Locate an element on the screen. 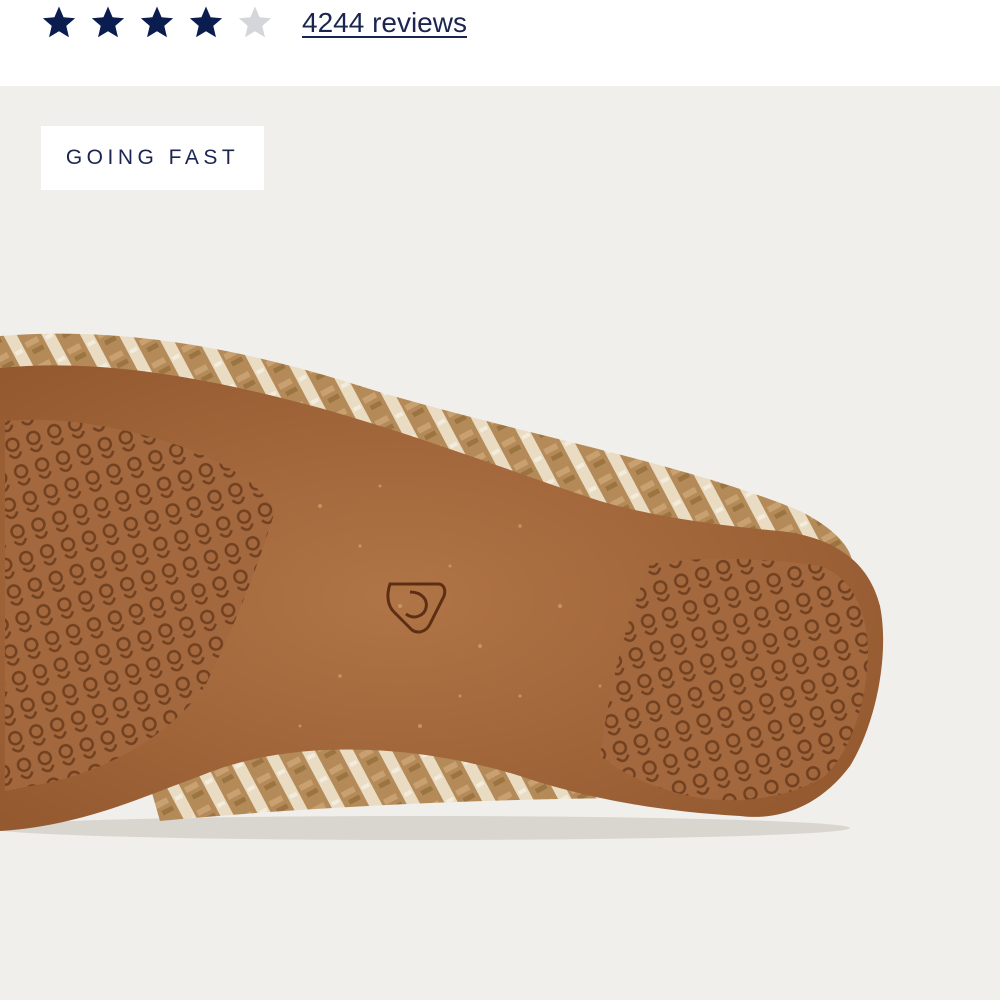  rating-row: 4244 reviews is located at coordinates (253, 23).